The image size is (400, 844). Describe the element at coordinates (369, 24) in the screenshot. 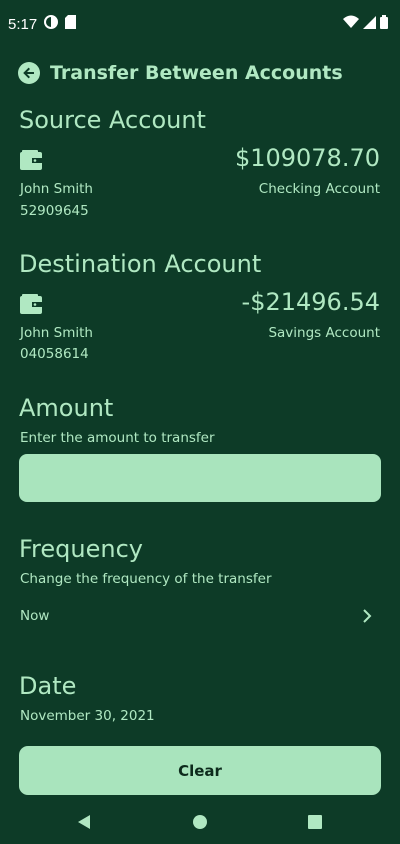

I see `signal-icon` at that location.